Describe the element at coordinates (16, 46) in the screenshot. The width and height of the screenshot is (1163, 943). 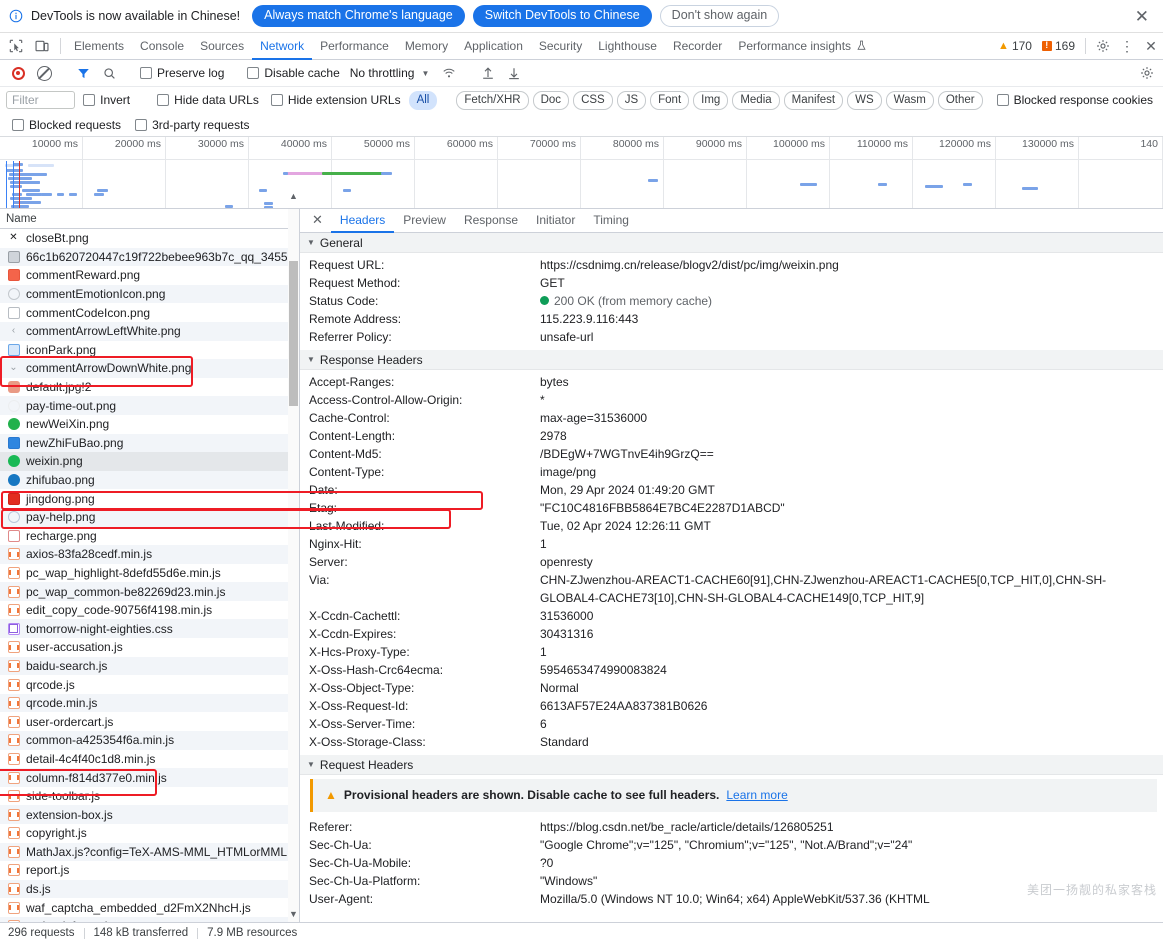
I see `inspect-element-icon` at that location.